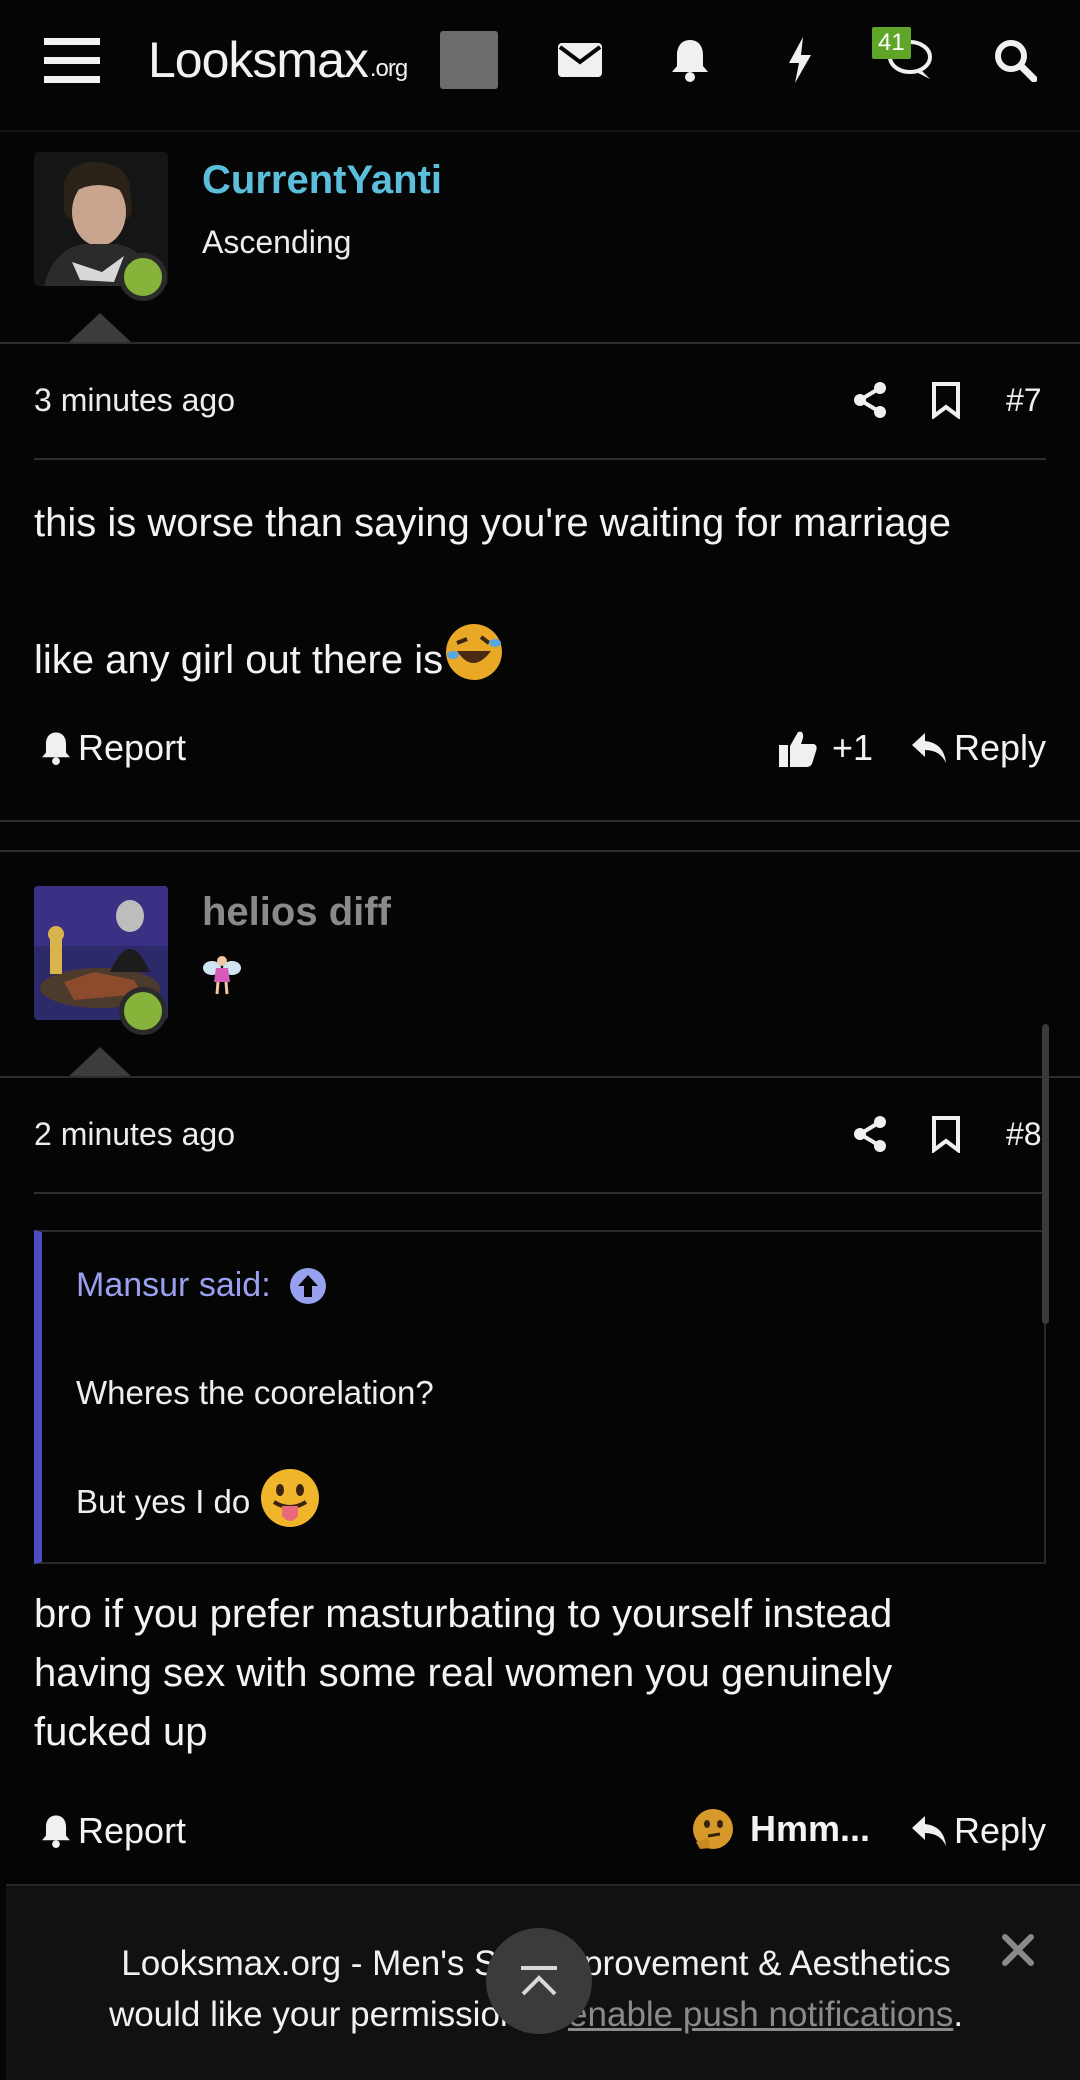 The width and height of the screenshot is (1080, 2080). What do you see at coordinates (173, 1285) in the screenshot?
I see `quote-author: Mansur said:` at bounding box center [173, 1285].